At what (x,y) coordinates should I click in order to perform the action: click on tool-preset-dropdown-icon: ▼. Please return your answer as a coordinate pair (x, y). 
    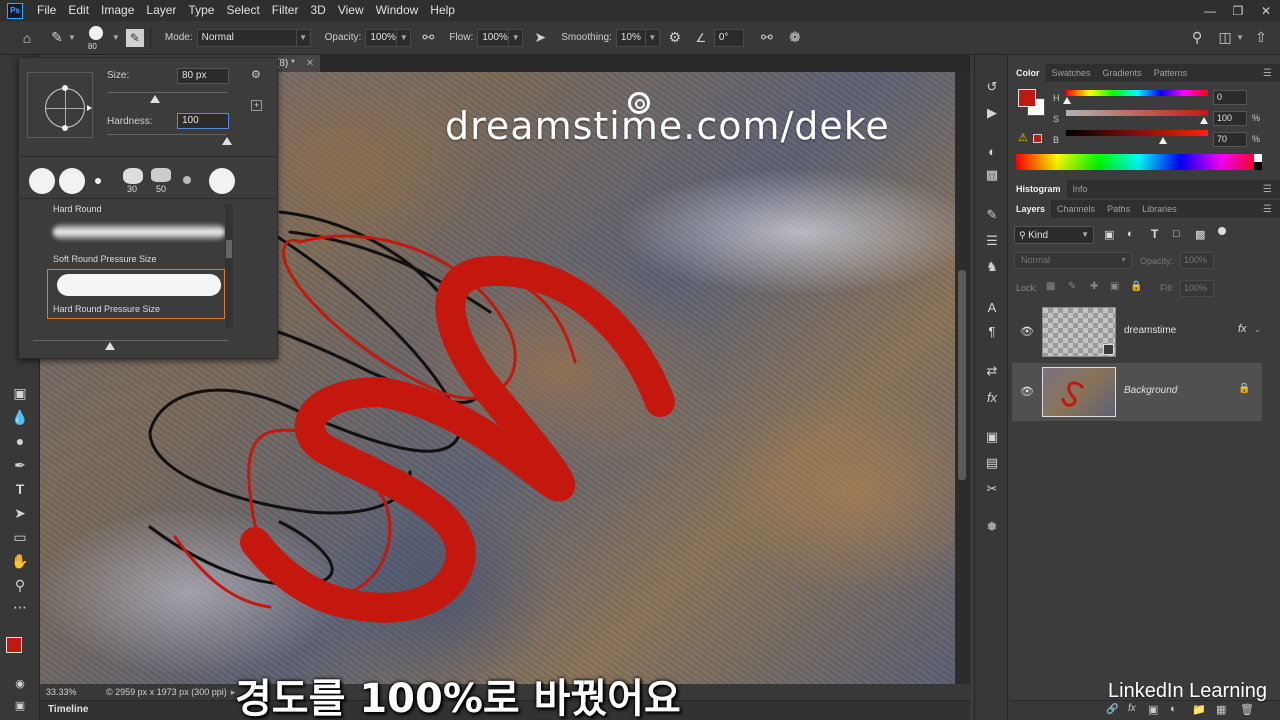
    Looking at the image, I should click on (72, 37).